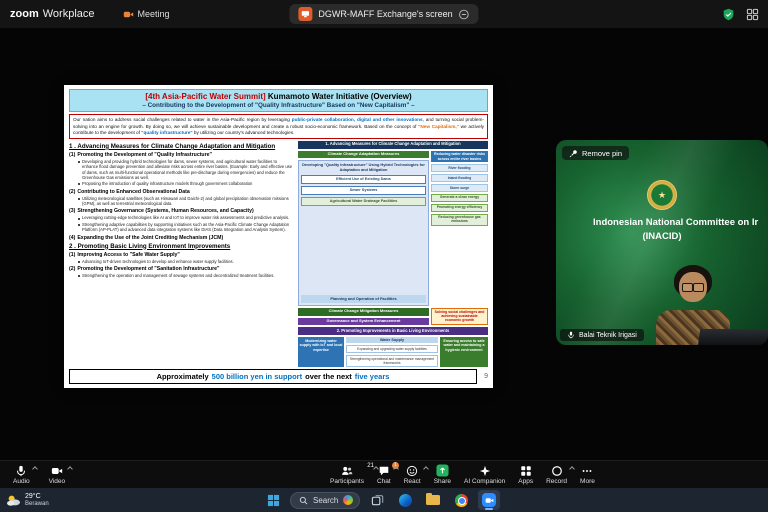  Describe the element at coordinates (486, 376) in the screenshot. I see `slide-page-number: 9` at that location.